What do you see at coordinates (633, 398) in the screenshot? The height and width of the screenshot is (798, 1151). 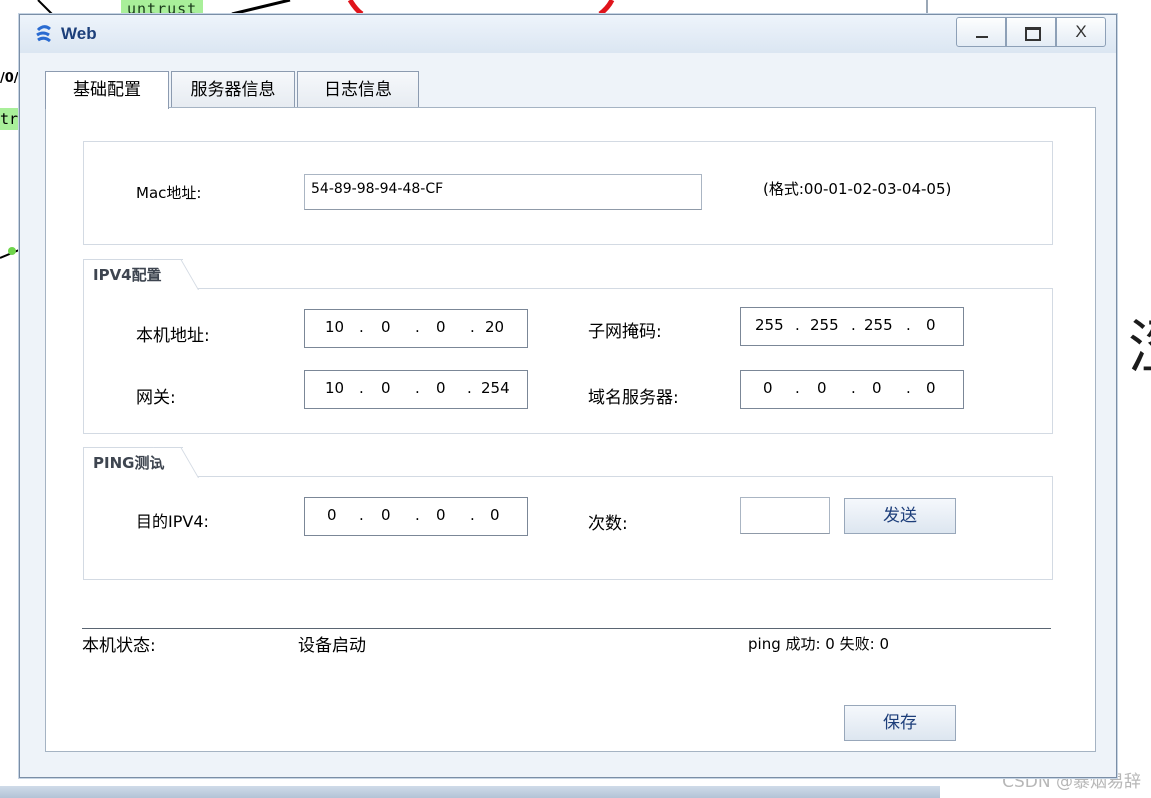 I see `dns-server-label: 域名服务器:` at bounding box center [633, 398].